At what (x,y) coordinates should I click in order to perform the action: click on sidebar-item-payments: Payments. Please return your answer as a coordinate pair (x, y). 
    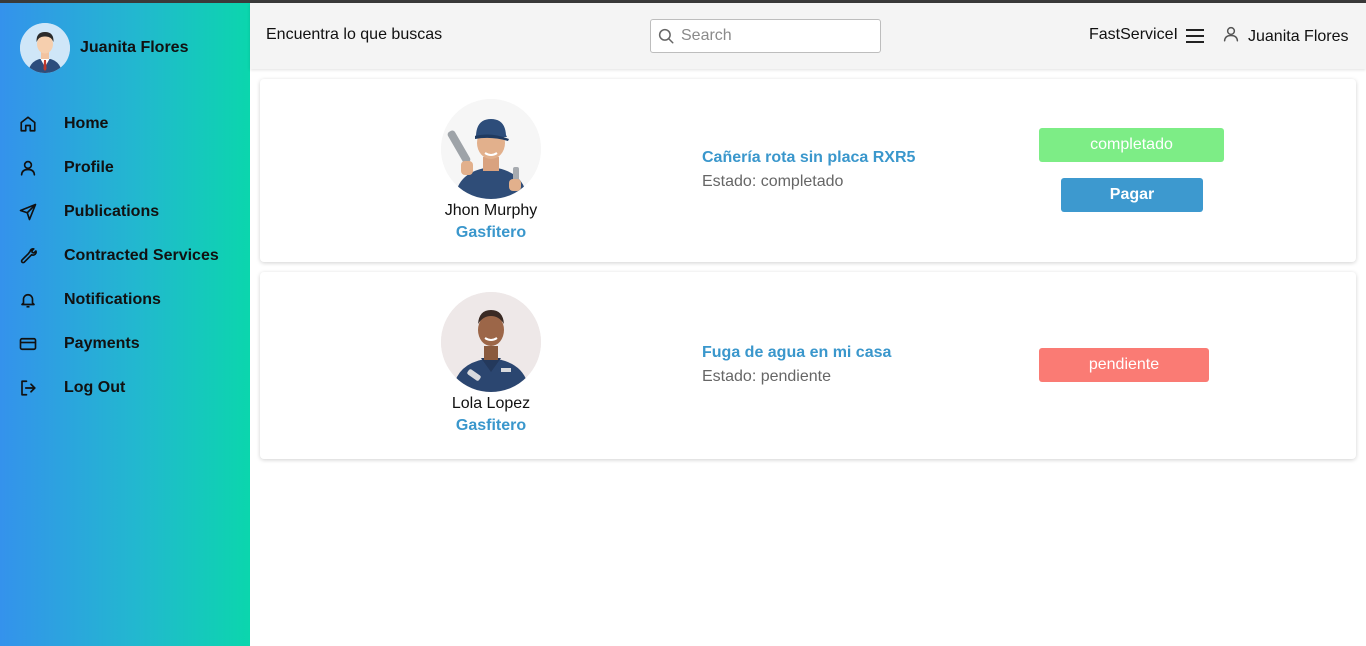
    Looking at the image, I should click on (125, 344).